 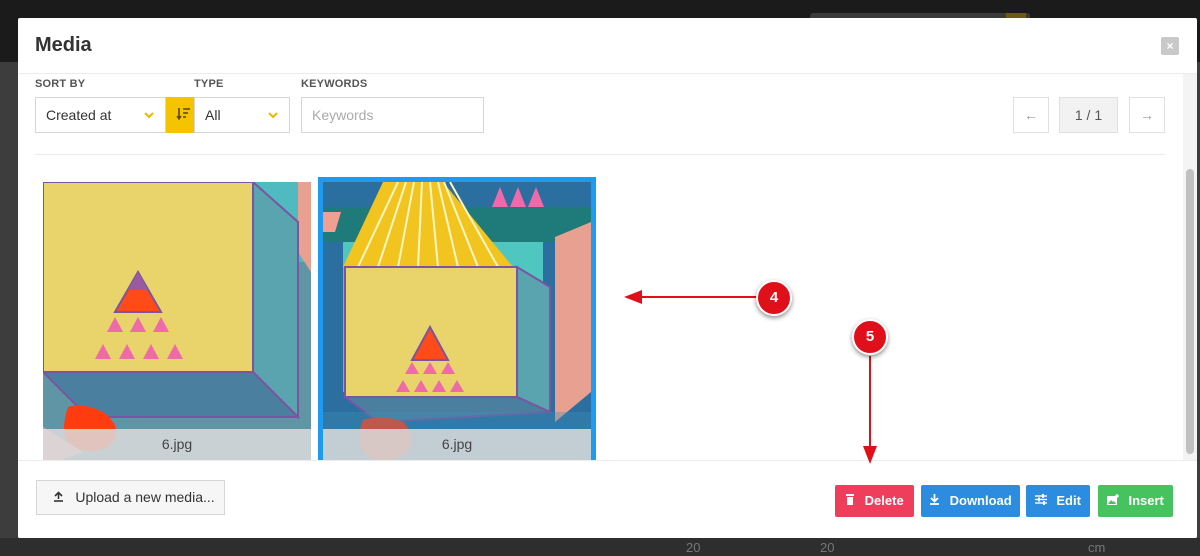 What do you see at coordinates (750, 377) in the screenshot?
I see `annotation-overlay` at bounding box center [750, 377].